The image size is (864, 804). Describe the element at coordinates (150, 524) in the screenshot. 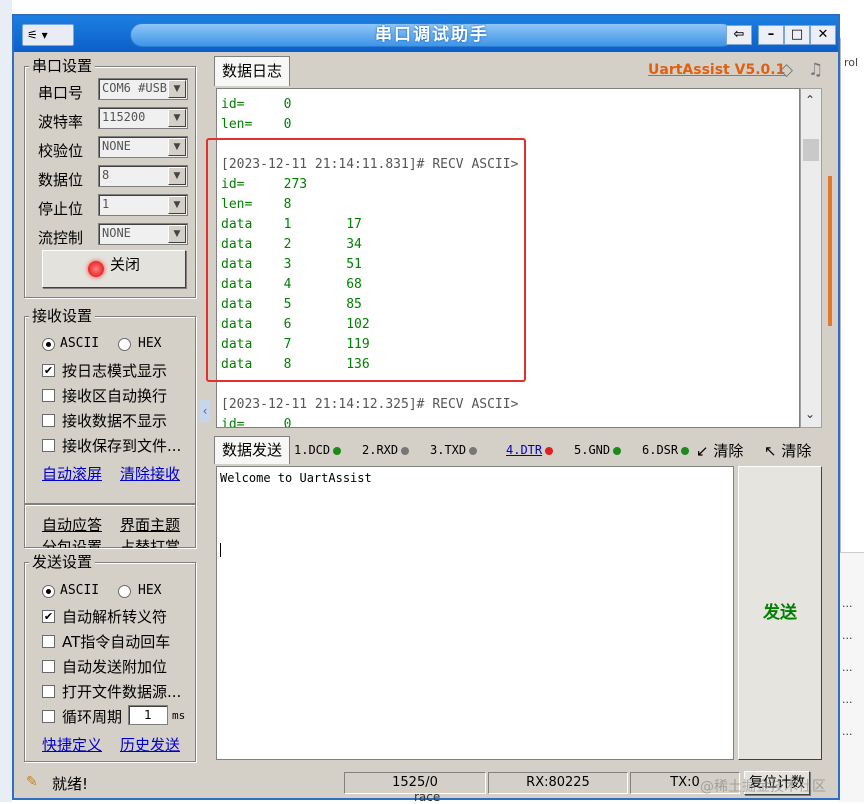

I see `theme-link: 界面主题` at that location.